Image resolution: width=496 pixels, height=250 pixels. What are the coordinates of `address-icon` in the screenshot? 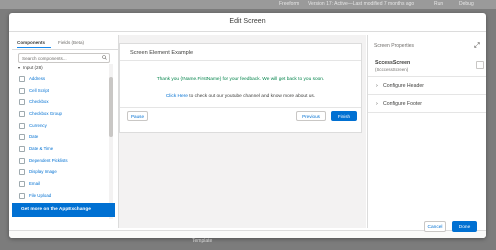 It's located at (22, 79).